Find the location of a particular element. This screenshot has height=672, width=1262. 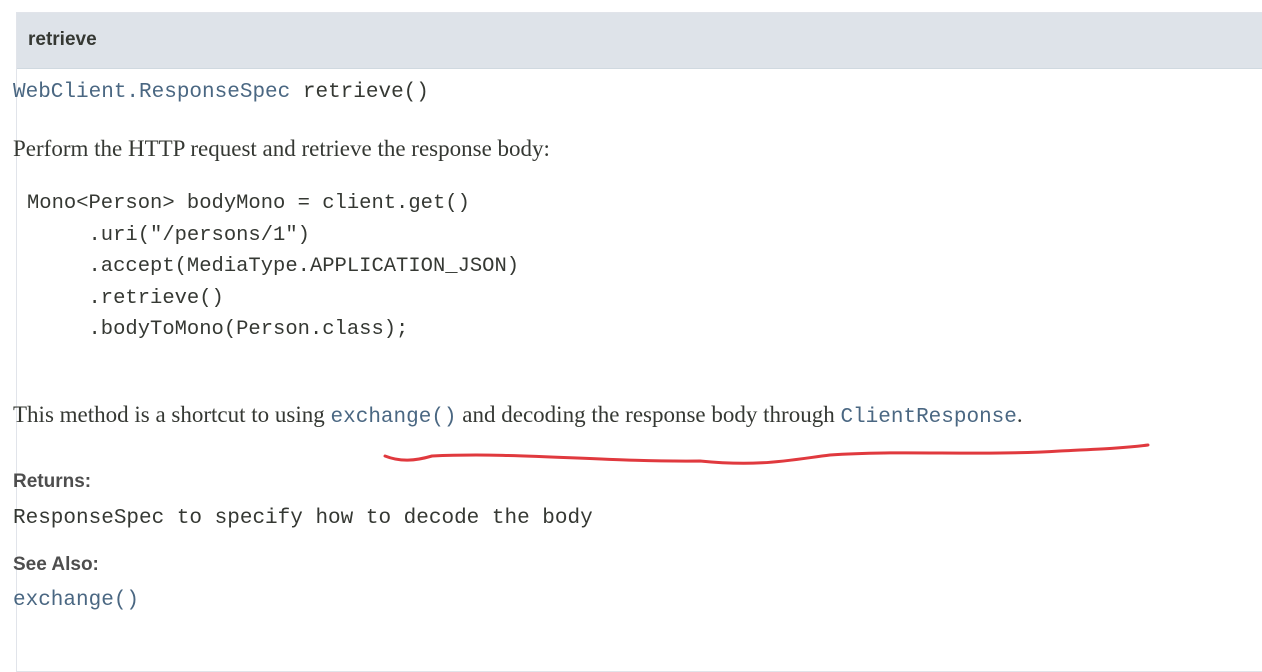

code-line: .accept(MediaType.APPLICATION_JSON) is located at coordinates (273, 266).